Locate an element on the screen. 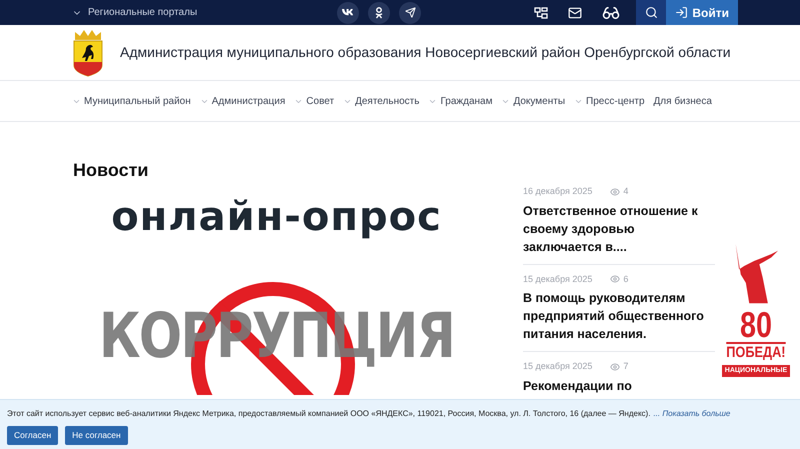 Image resolution: width=800 pixels, height=449 pixels. telegram-link is located at coordinates (410, 13).